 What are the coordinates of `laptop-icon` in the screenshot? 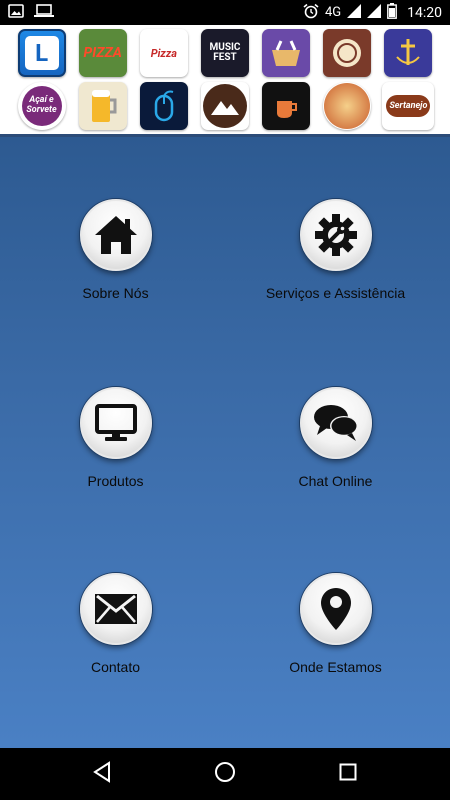 It's located at (44, 12).